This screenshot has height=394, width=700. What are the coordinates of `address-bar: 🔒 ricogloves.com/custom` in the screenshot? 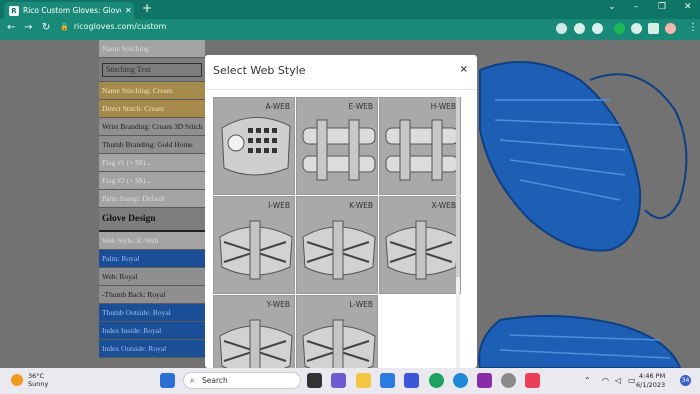 It's located at (113, 26).